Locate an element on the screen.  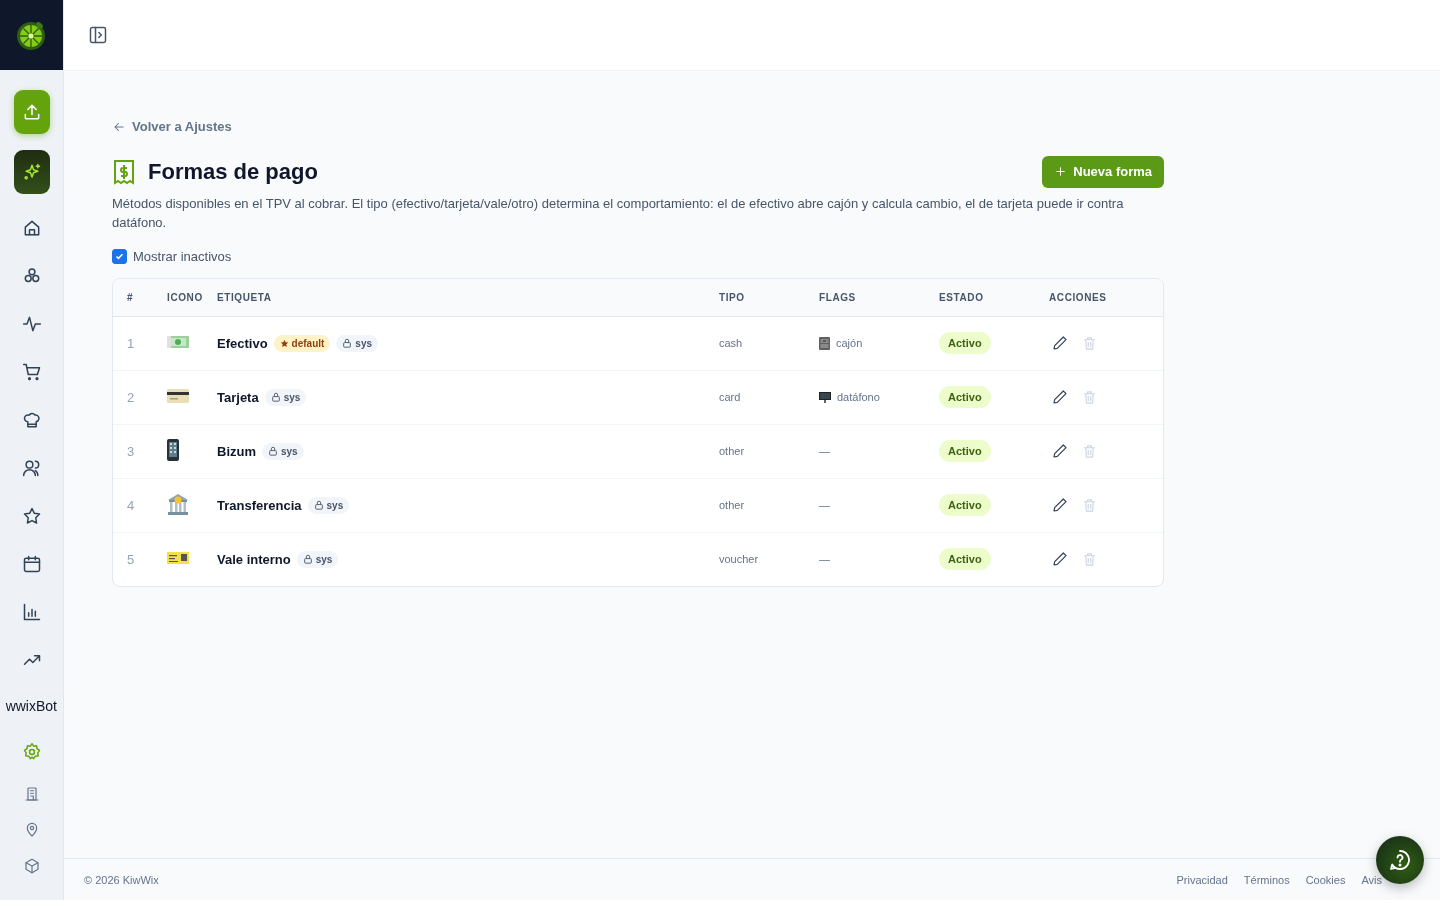
back-link: Volver a Ajustes is located at coordinates (172, 126).